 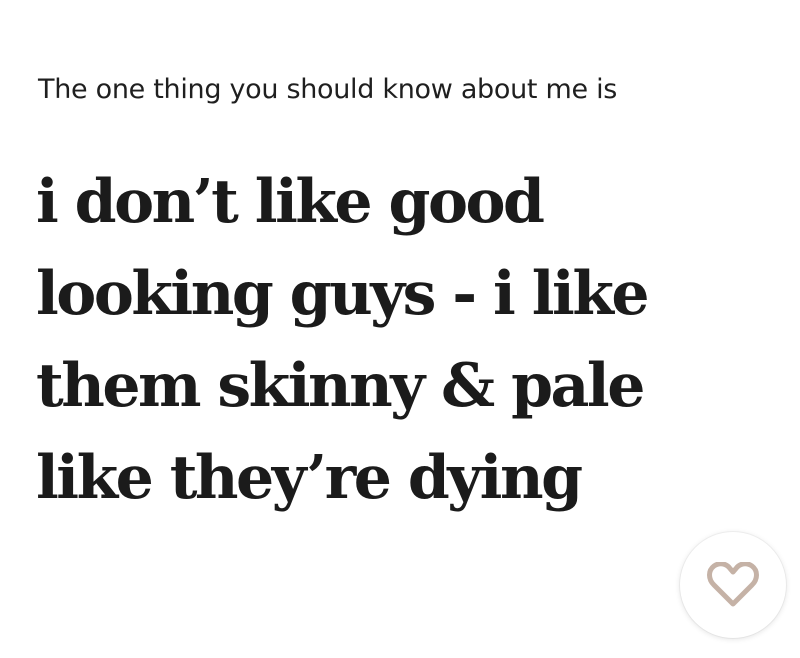 I want to click on heart-icon, so click(x=733, y=584).